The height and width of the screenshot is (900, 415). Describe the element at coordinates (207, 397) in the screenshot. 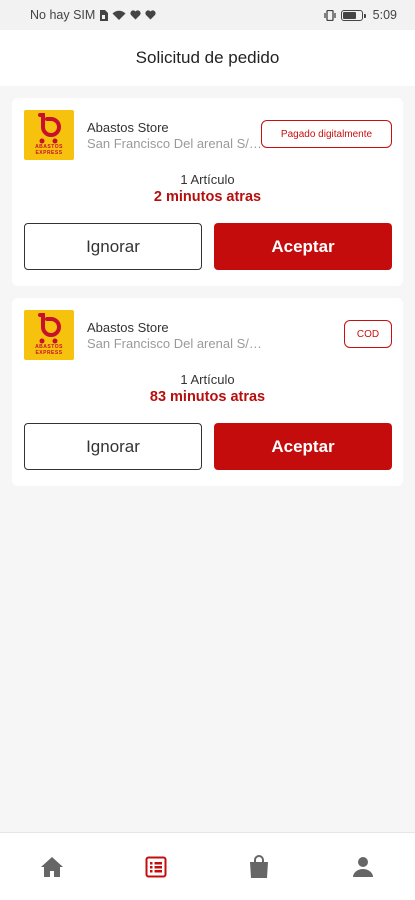

I see `time-ago: 83 minutos atras` at that location.